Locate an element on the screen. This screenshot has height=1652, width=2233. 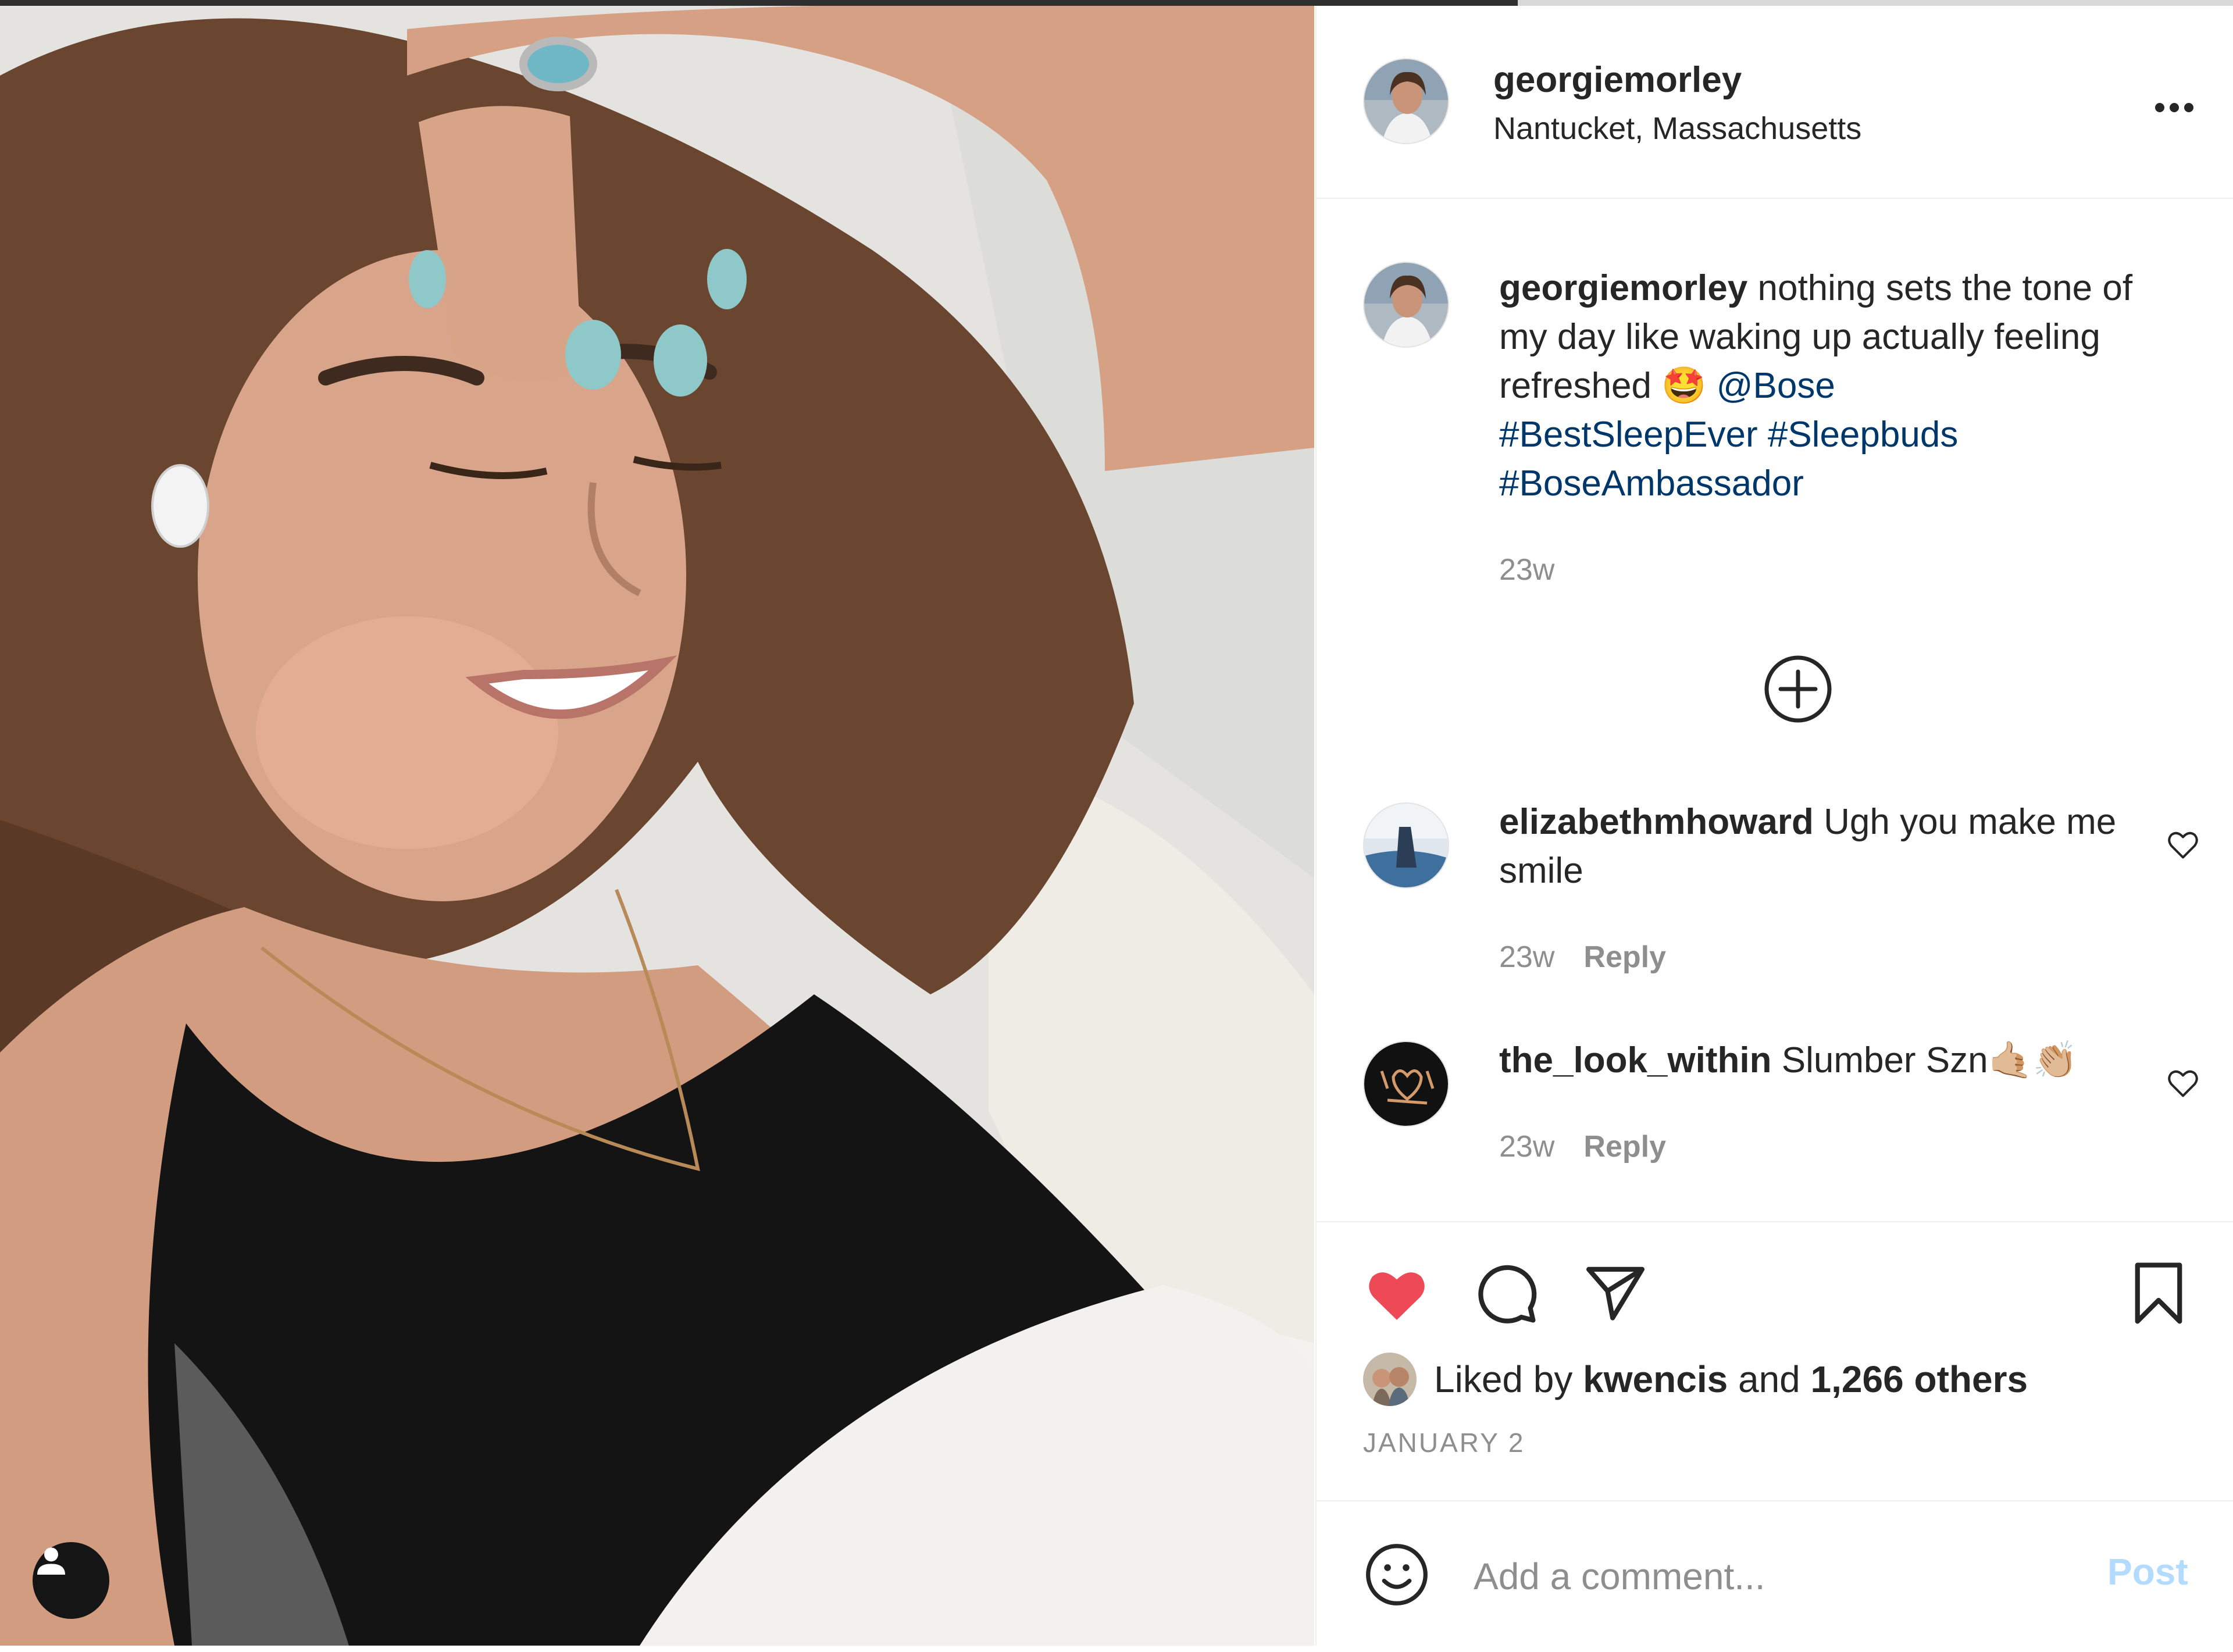
user-icon is located at coordinates (51, 1561).